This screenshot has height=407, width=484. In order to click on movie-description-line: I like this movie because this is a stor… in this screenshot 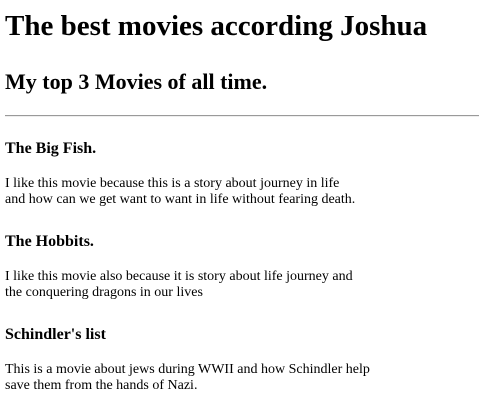, I will do `click(172, 183)`.